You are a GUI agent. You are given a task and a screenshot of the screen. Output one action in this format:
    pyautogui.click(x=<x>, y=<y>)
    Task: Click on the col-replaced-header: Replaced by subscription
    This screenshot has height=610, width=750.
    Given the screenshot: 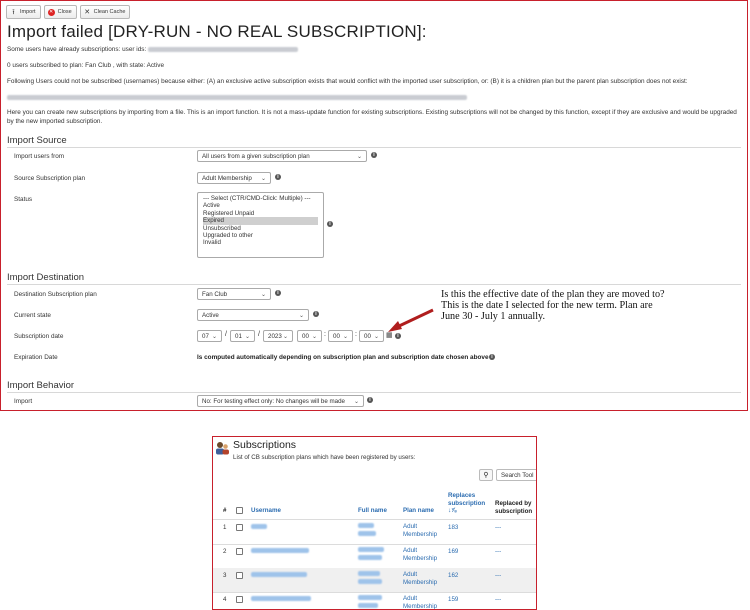 What is the action you would take?
    pyautogui.click(x=513, y=507)
    